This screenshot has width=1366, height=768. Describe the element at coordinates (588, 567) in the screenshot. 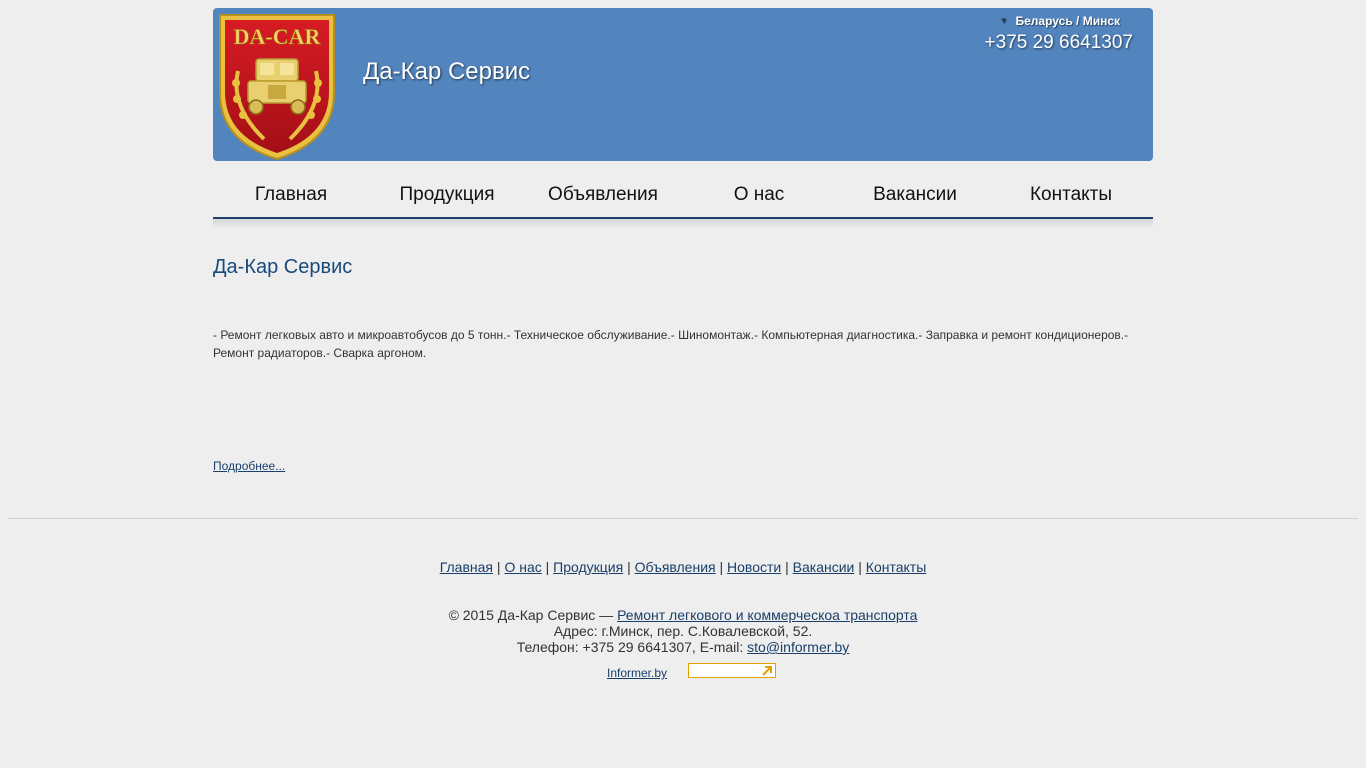

I see `footer-link-products: Продукция` at that location.